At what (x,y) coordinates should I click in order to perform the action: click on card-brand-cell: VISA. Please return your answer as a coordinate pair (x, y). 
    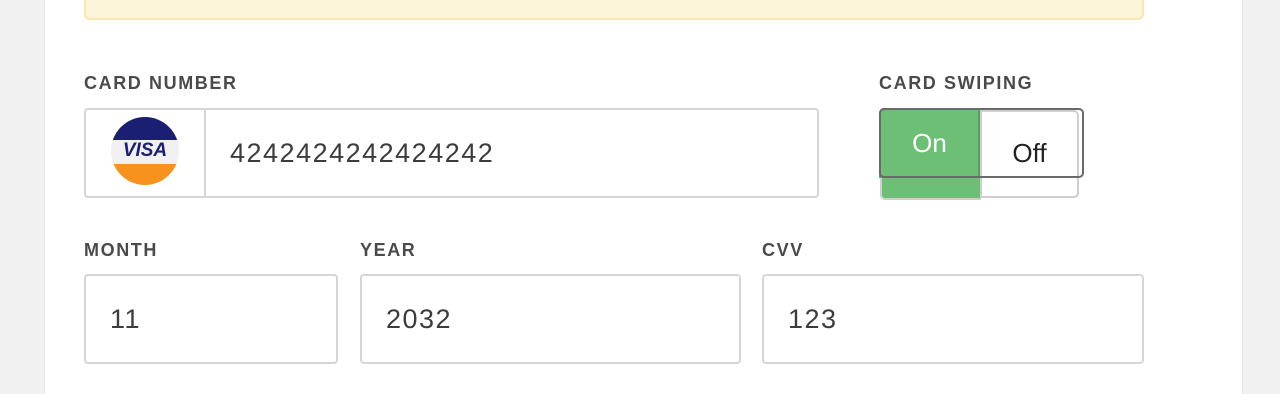
    Looking at the image, I should click on (146, 153).